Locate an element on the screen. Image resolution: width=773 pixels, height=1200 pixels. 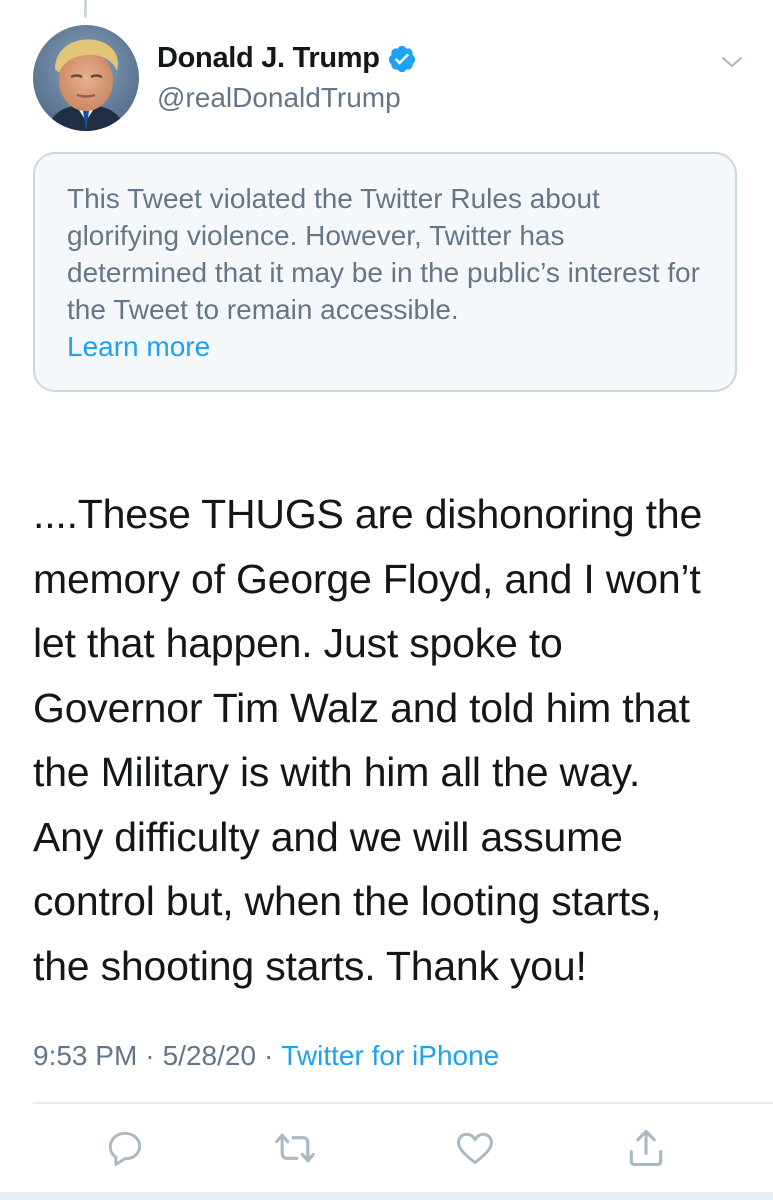
verified-badge-icon is located at coordinates (401, 58).